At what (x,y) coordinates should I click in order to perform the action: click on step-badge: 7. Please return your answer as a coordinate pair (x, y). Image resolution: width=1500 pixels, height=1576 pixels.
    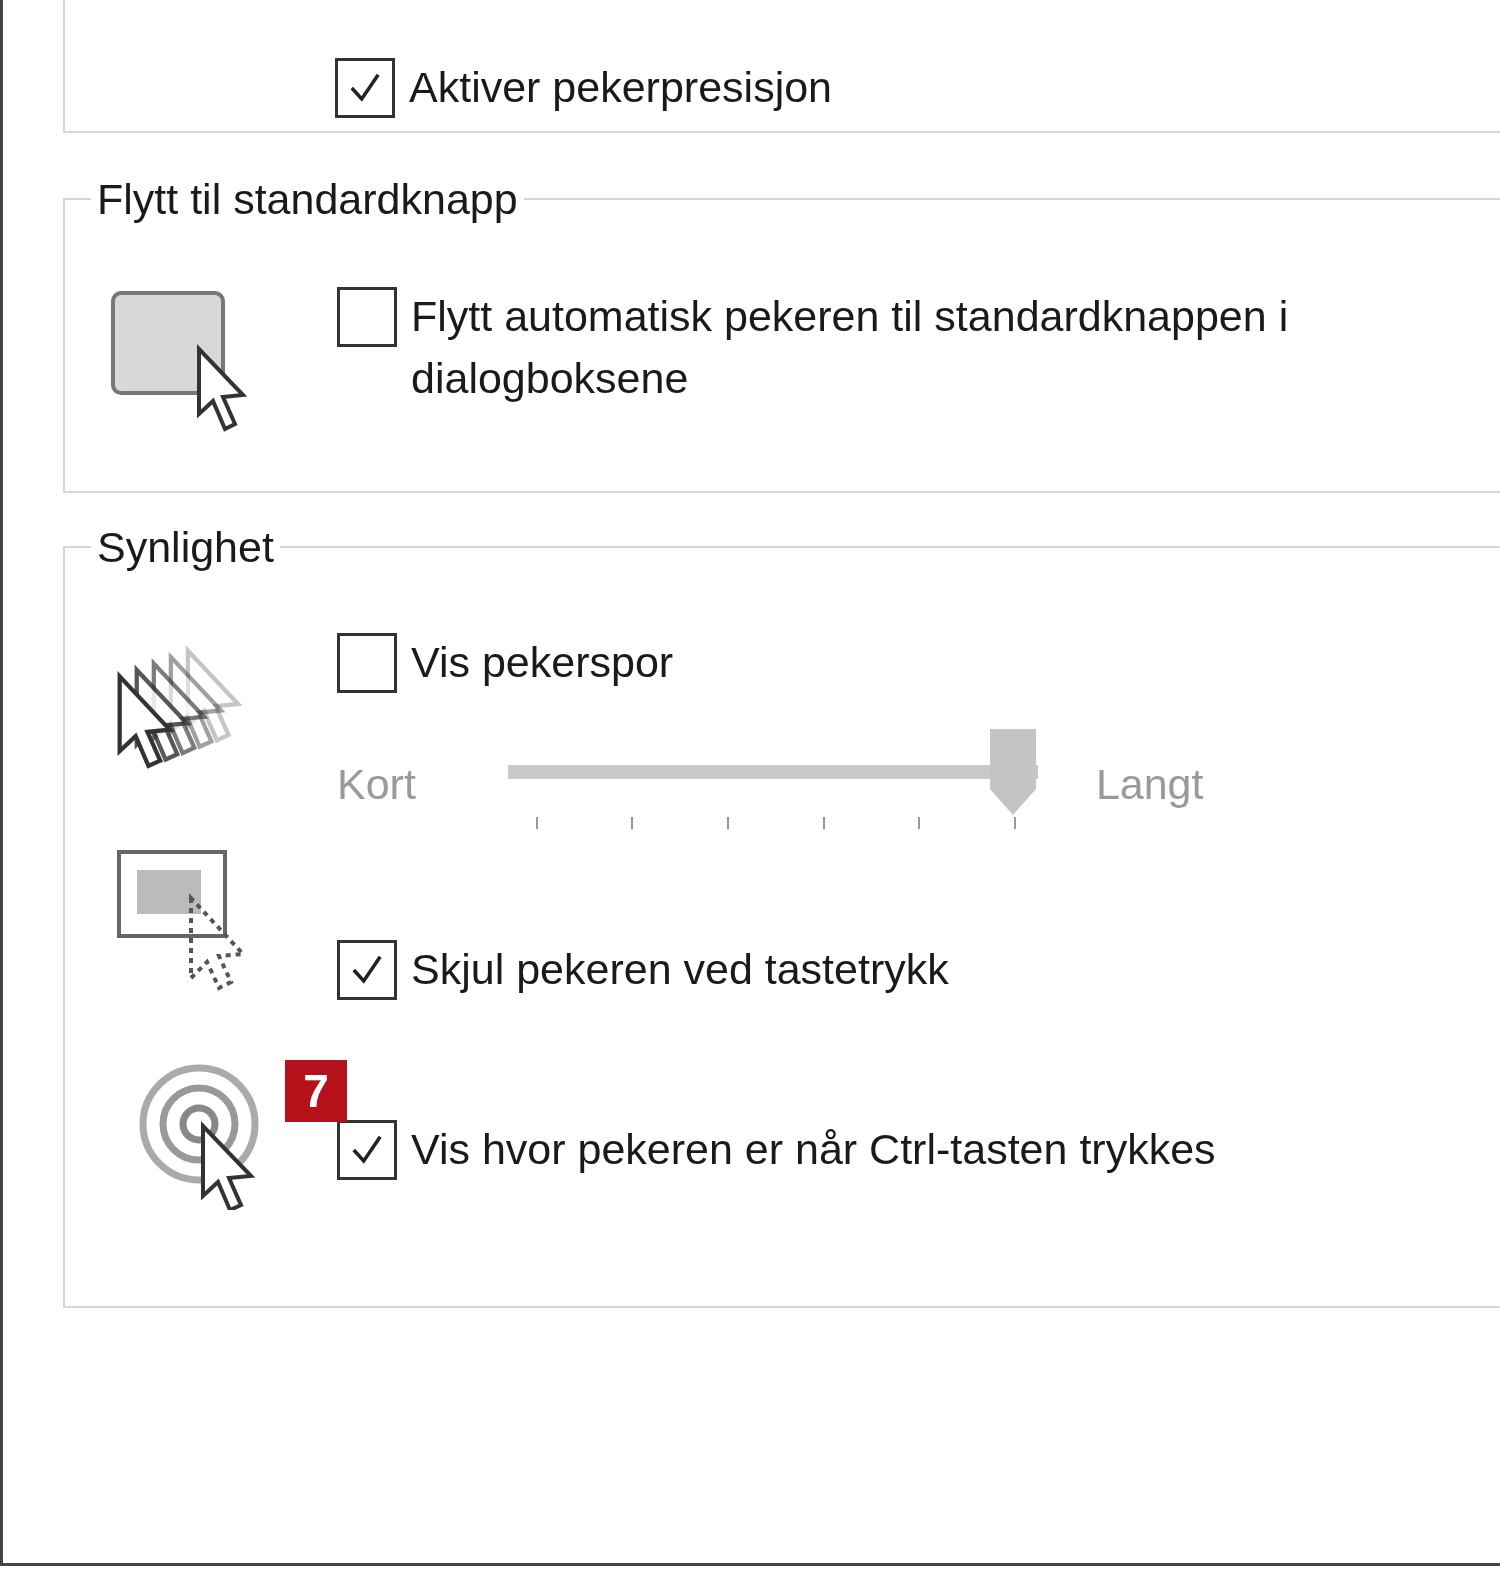
    Looking at the image, I should click on (316, 1091).